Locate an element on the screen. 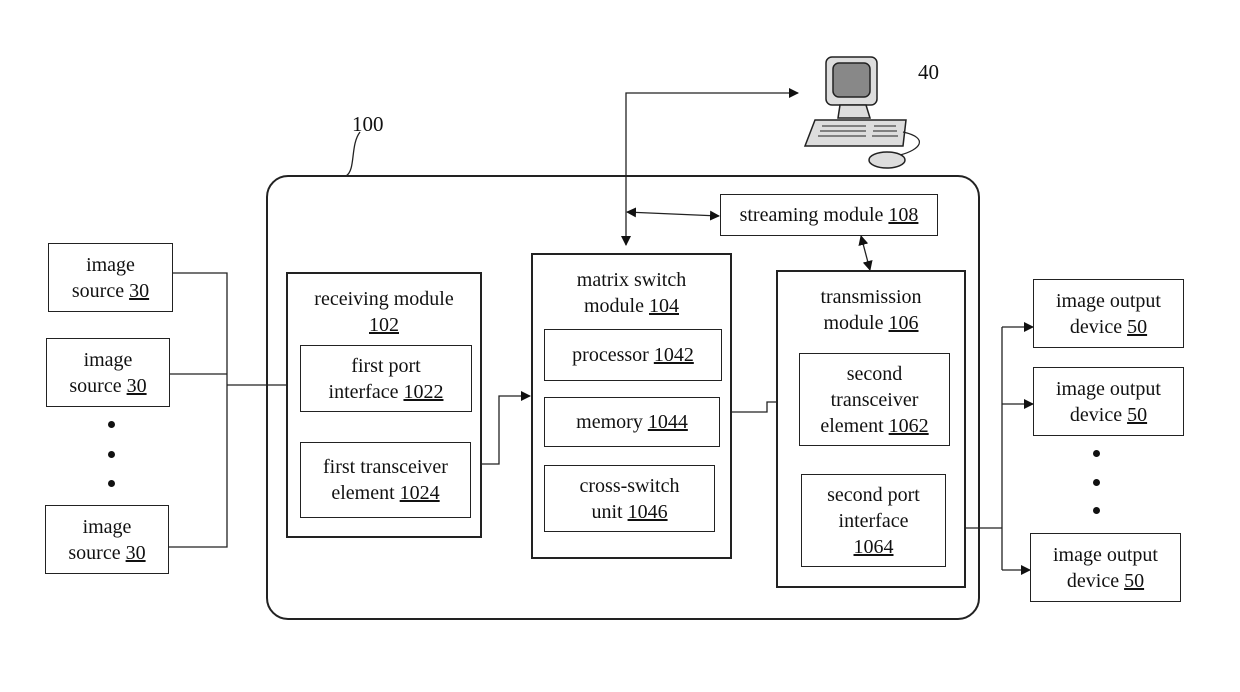  source-bus-line is located at coordinates (198, 410).